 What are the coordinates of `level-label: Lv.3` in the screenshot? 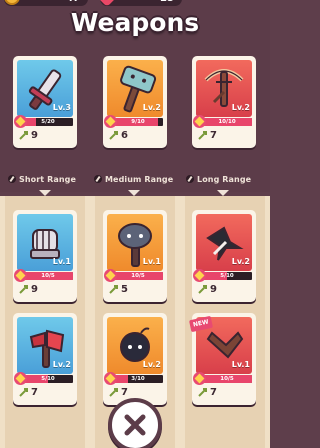 It's located at (61, 107).